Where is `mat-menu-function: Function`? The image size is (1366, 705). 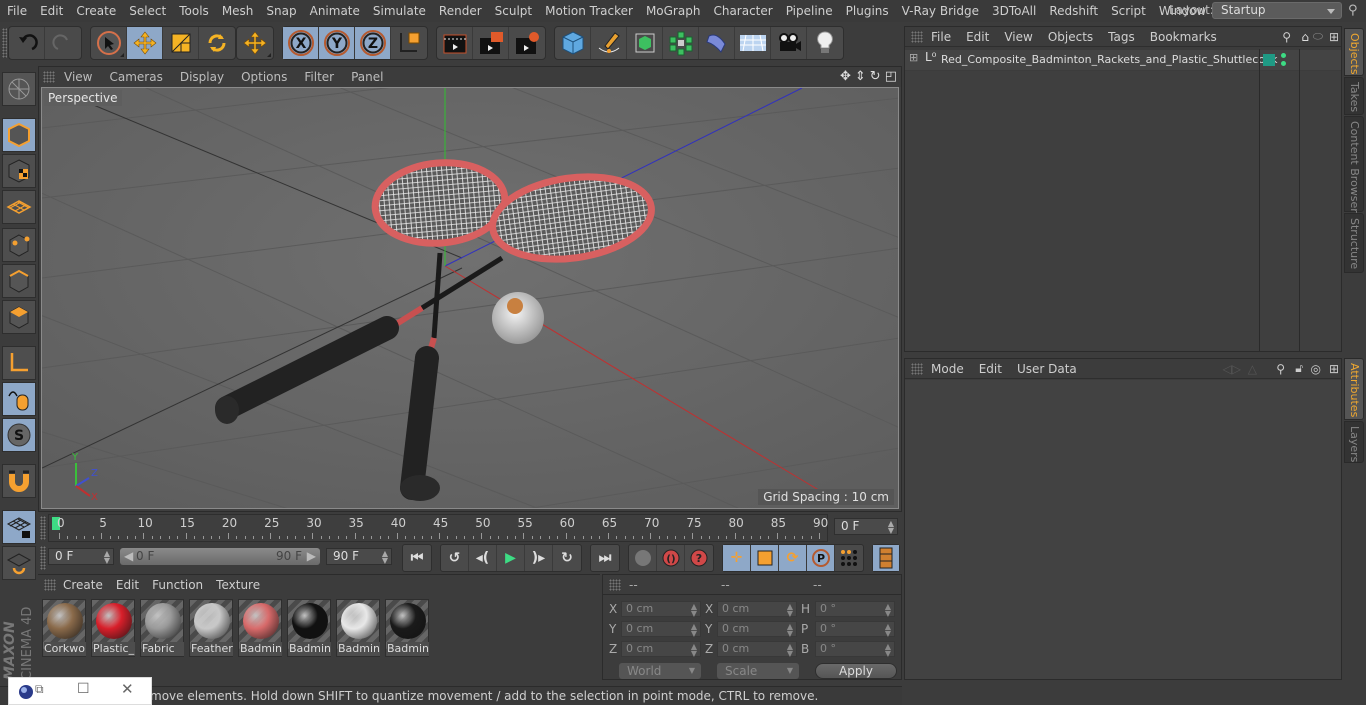
mat-menu-function: Function is located at coordinates (177, 585).